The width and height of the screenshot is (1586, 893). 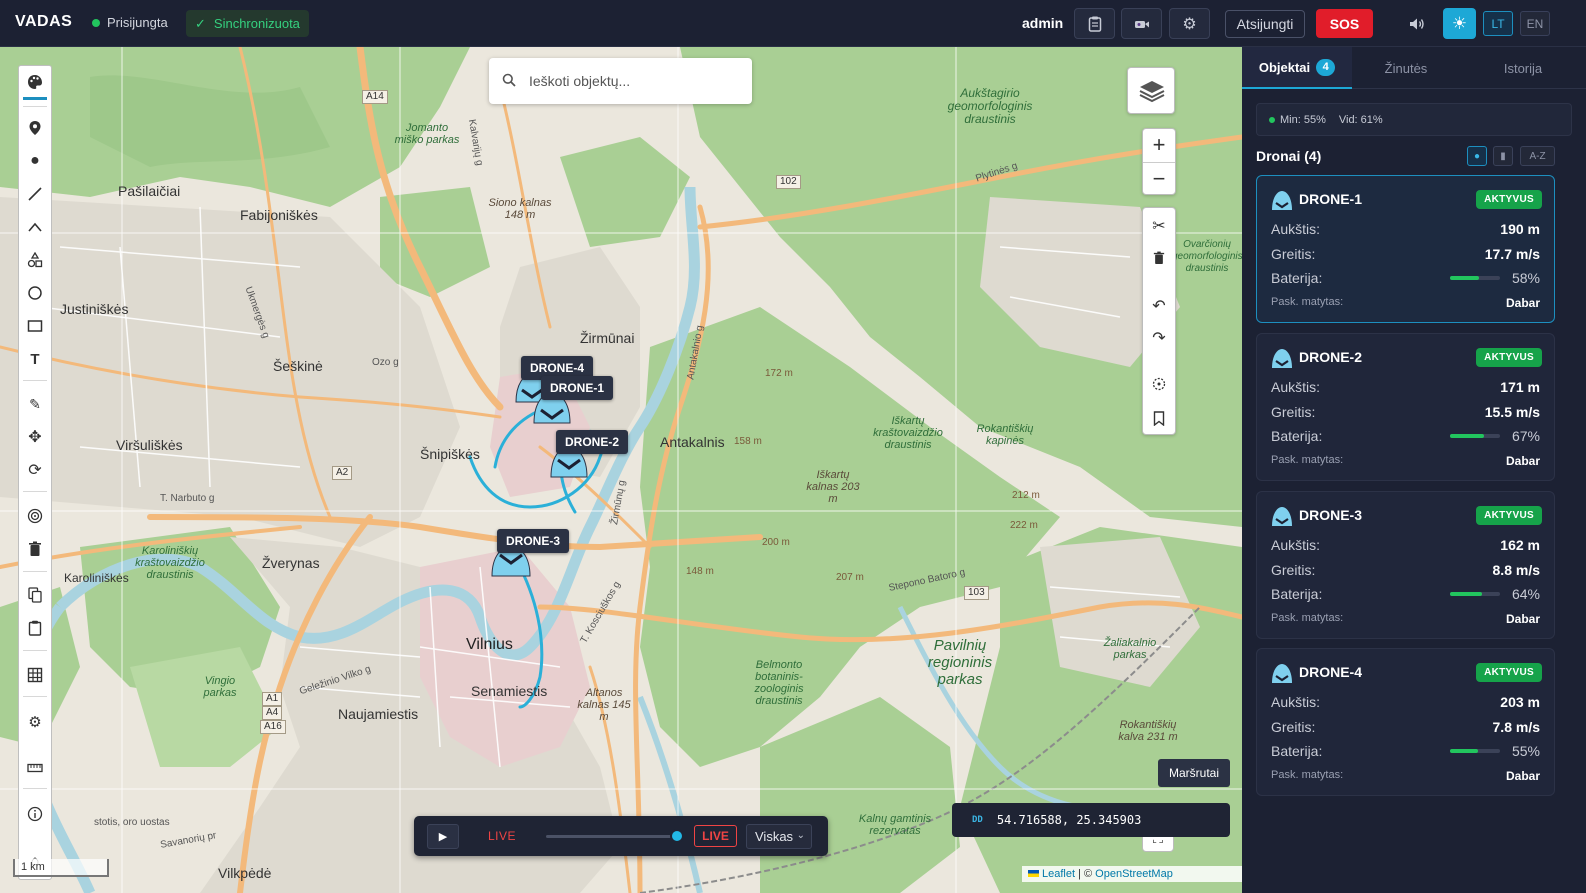 What do you see at coordinates (1265, 24) in the screenshot?
I see `logout-button: Atsijungti` at bounding box center [1265, 24].